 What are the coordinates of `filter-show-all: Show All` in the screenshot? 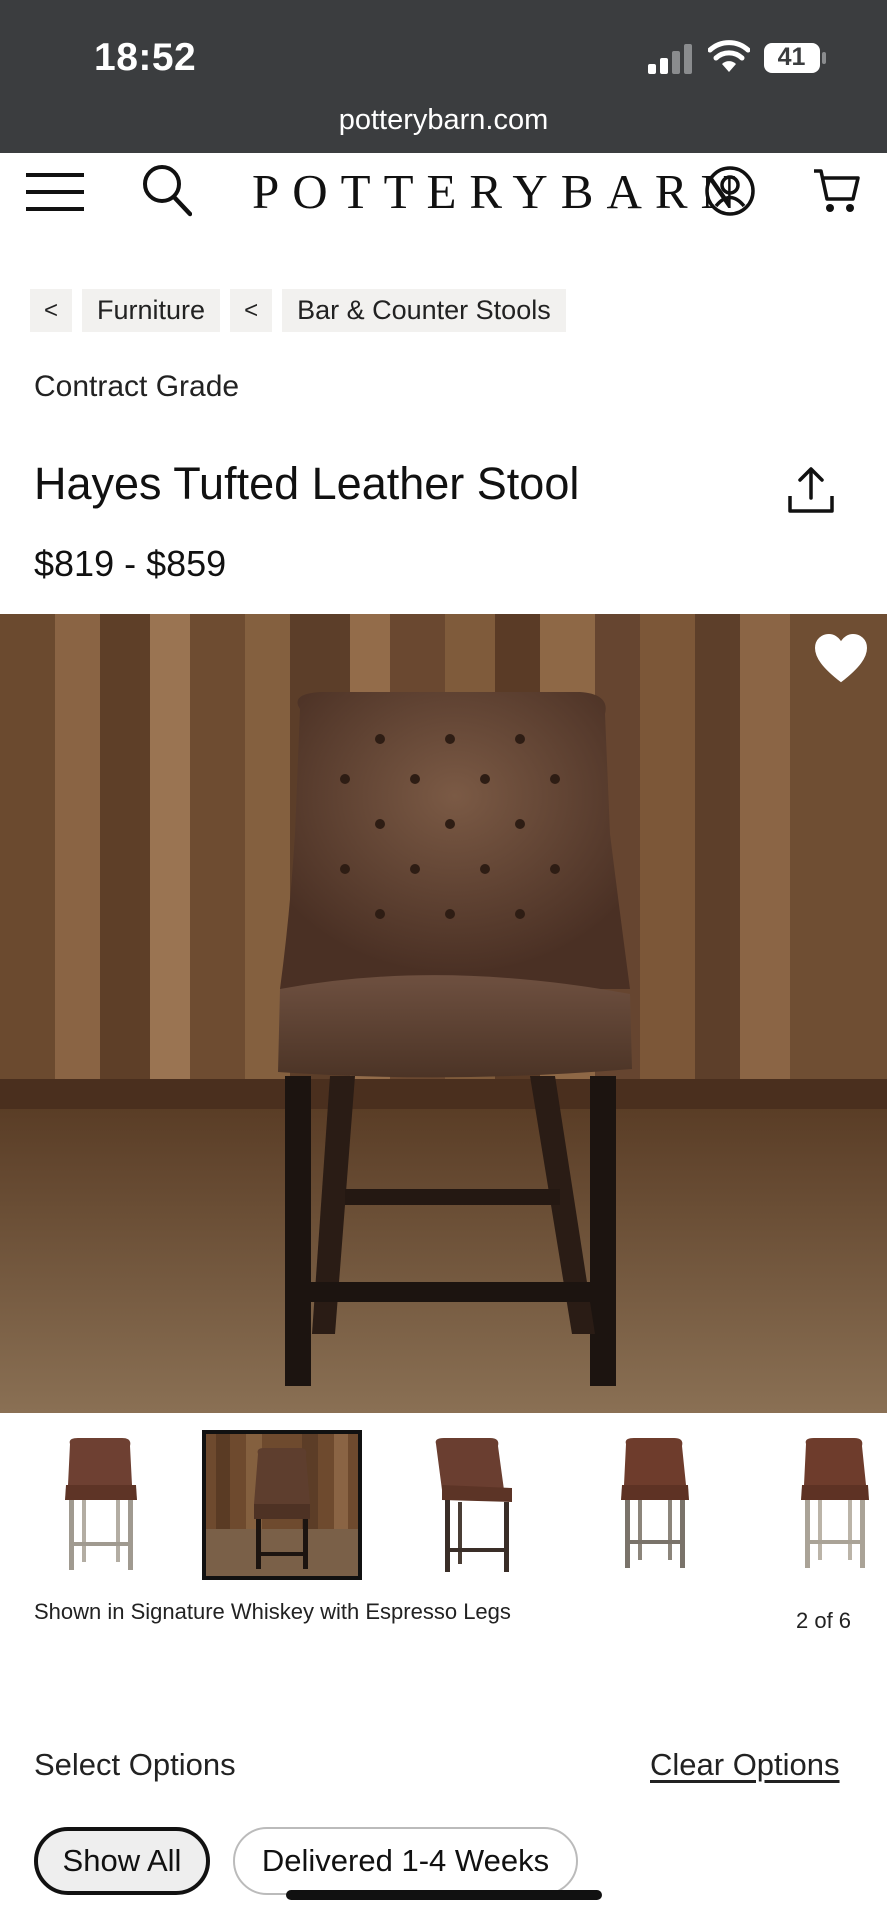 It's located at (122, 1861).